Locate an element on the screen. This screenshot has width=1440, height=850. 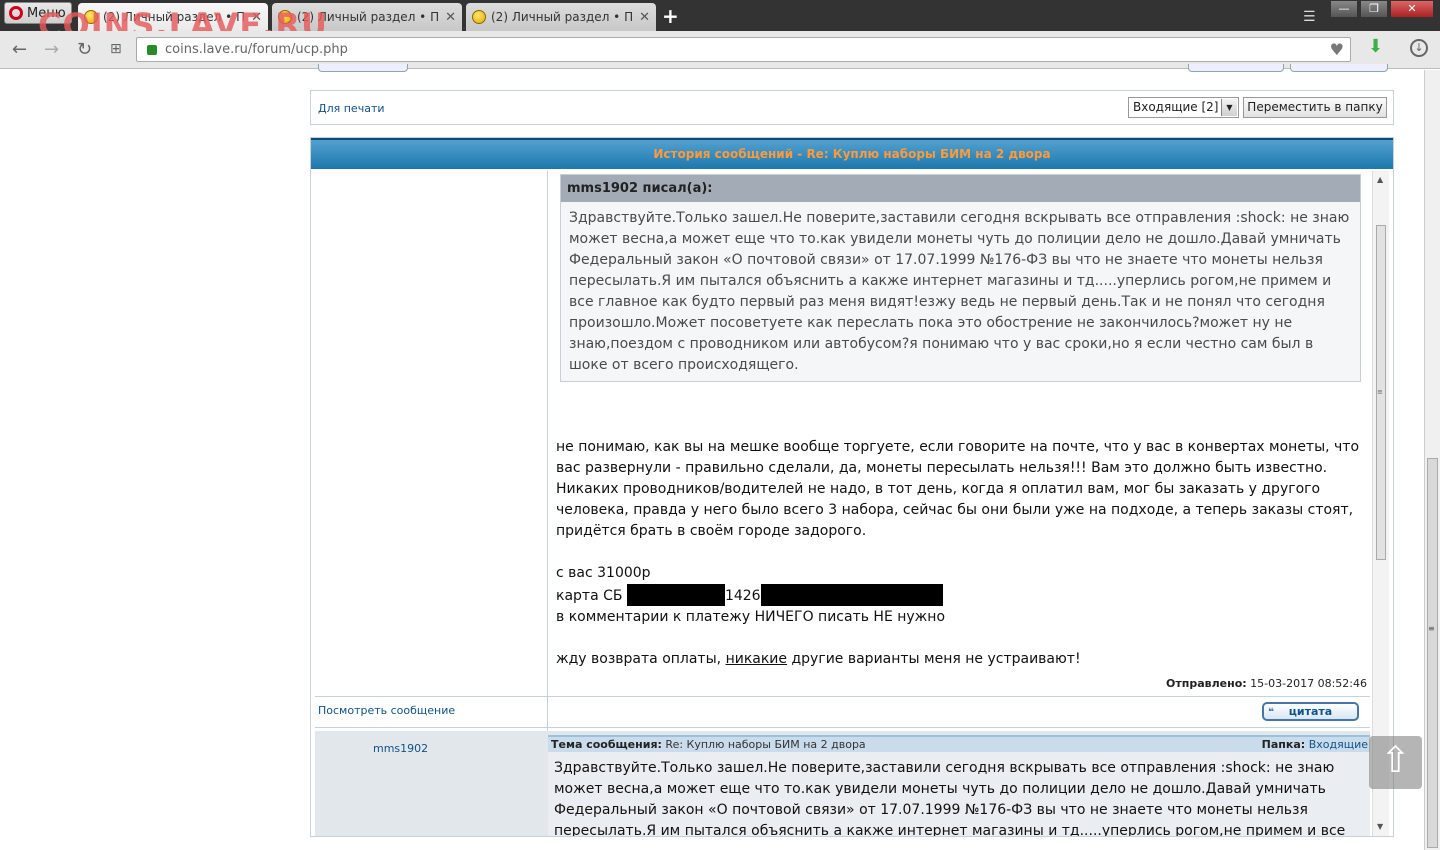
quote-author: mms1902 писал(а): is located at coordinates (960, 188).